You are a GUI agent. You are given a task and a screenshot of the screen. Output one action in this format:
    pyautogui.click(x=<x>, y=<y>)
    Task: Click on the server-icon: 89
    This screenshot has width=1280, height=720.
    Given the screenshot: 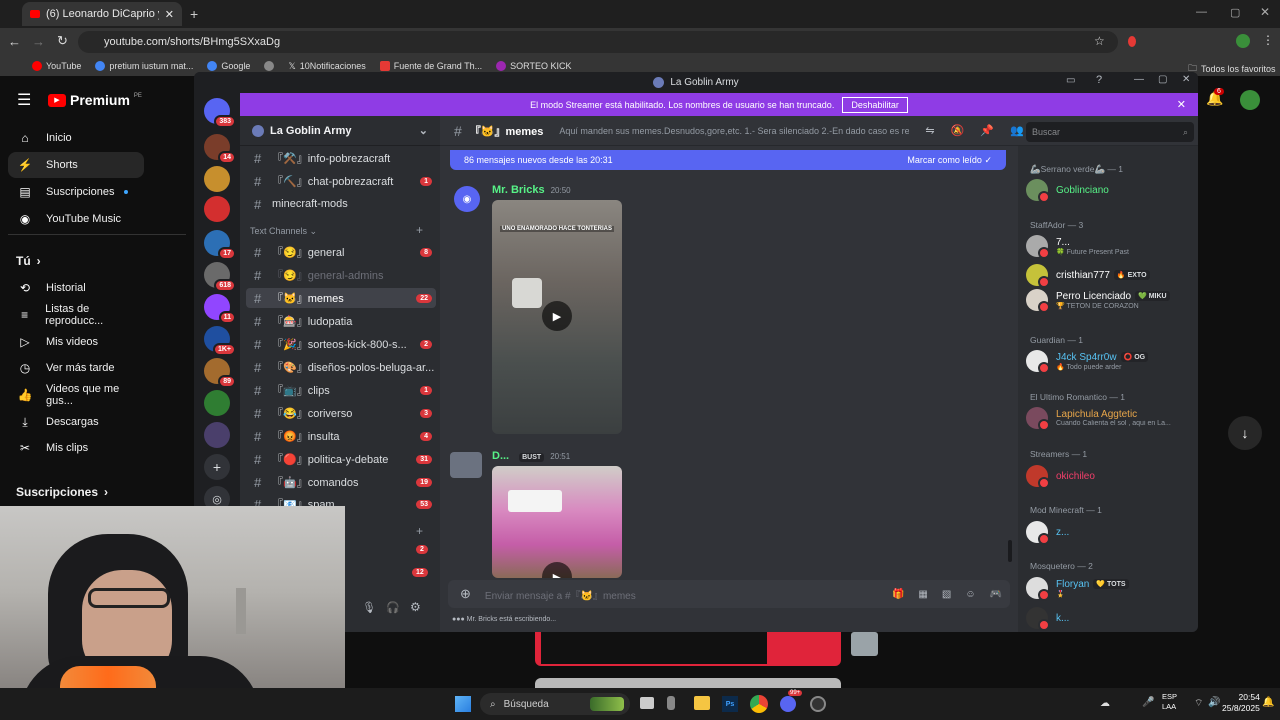 What is the action you would take?
    pyautogui.click(x=220, y=373)
    